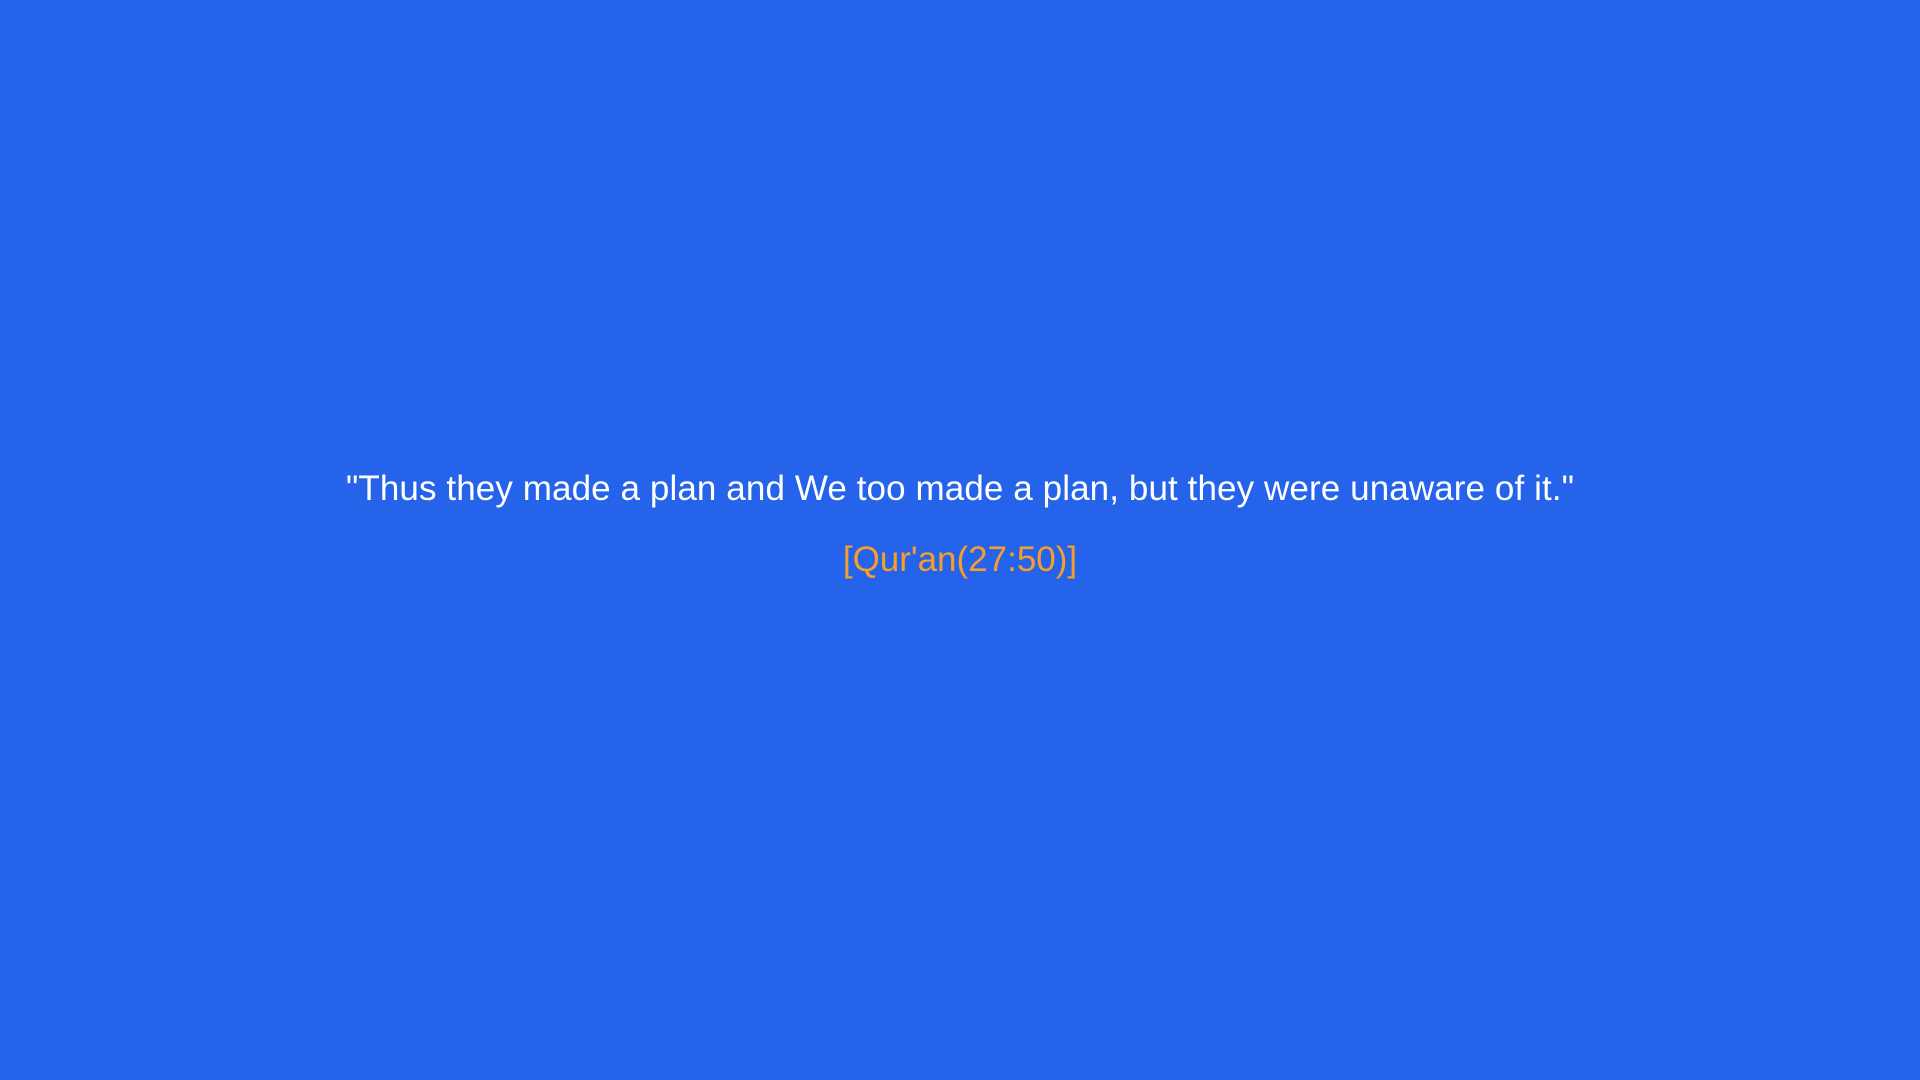 This screenshot has width=1920, height=1080. What do you see at coordinates (960, 559) in the screenshot?
I see `quote-source: [Qur'an(27:50)]` at bounding box center [960, 559].